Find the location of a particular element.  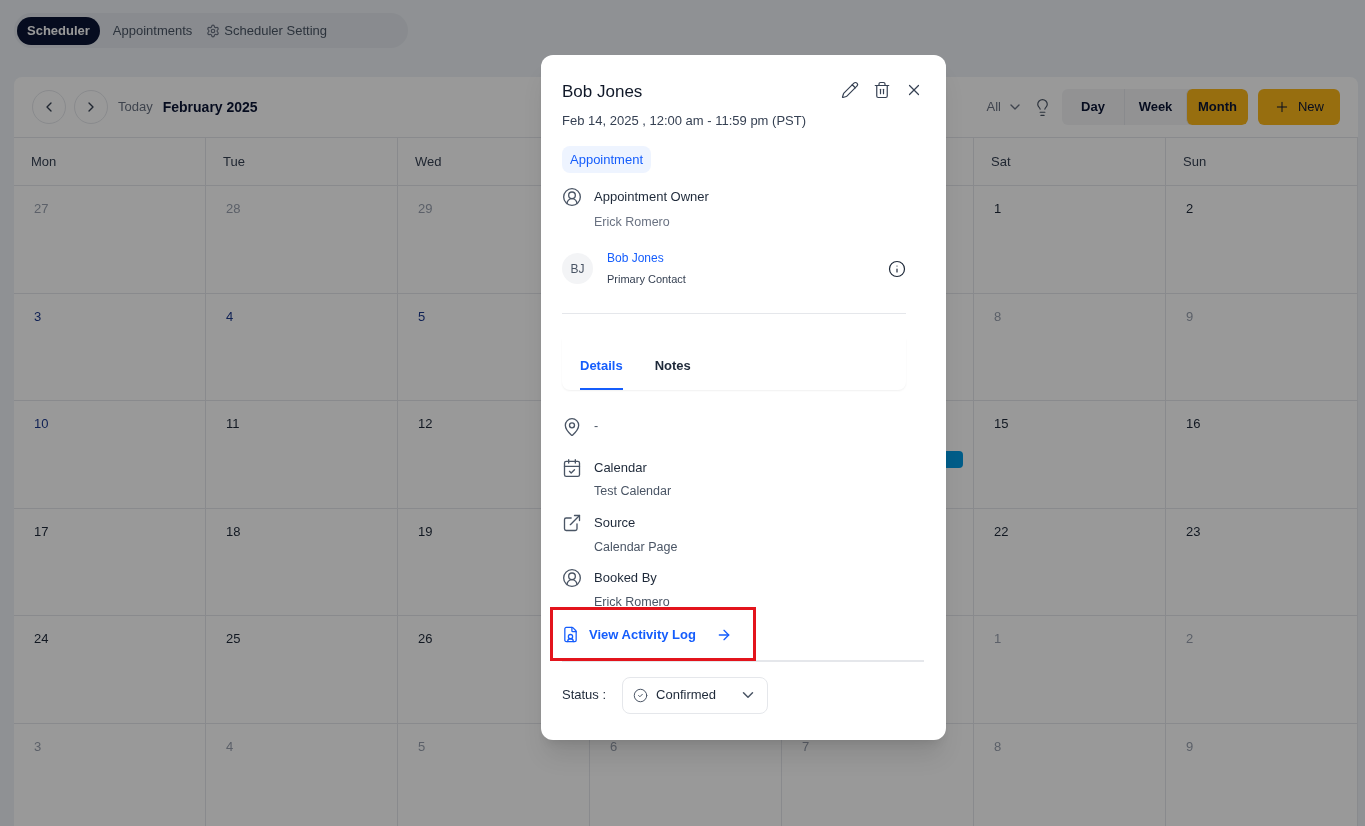

plus-icon is located at coordinates (1282, 107).